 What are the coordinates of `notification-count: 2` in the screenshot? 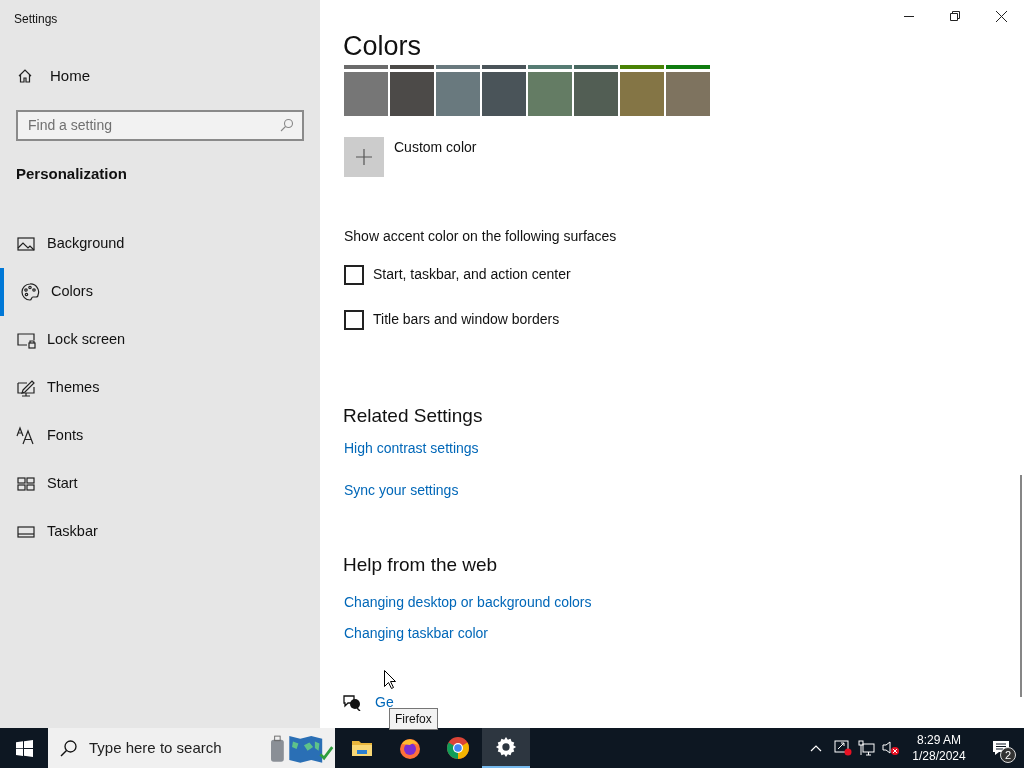 It's located at (1008, 755).